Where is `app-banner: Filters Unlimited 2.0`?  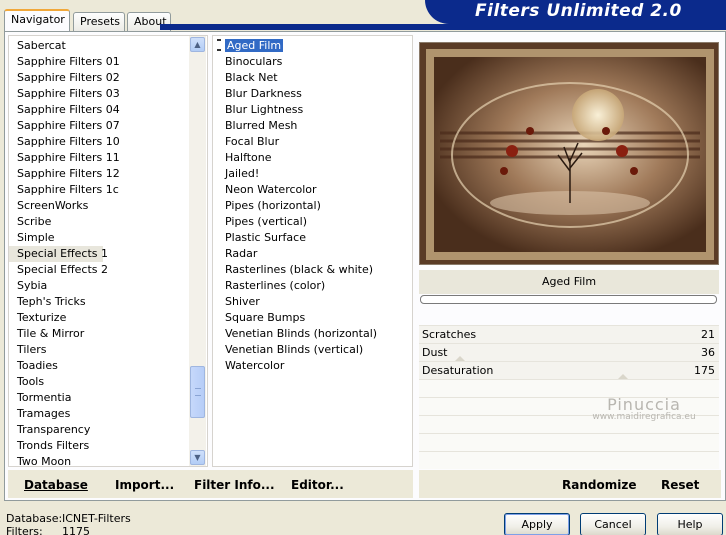 app-banner: Filters Unlimited 2.0 is located at coordinates (575, 12).